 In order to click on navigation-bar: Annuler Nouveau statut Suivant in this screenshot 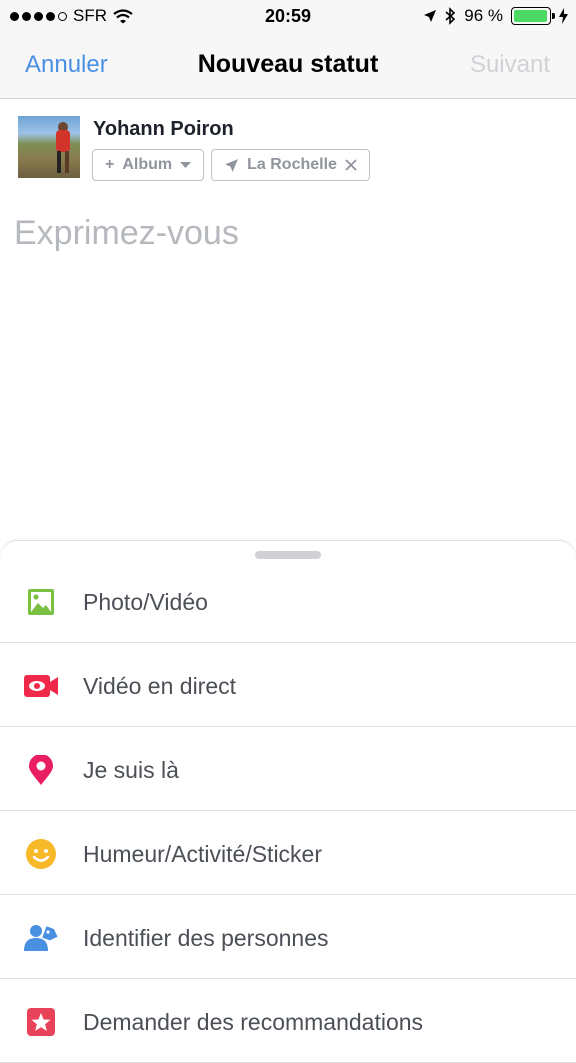, I will do `click(288, 66)`.